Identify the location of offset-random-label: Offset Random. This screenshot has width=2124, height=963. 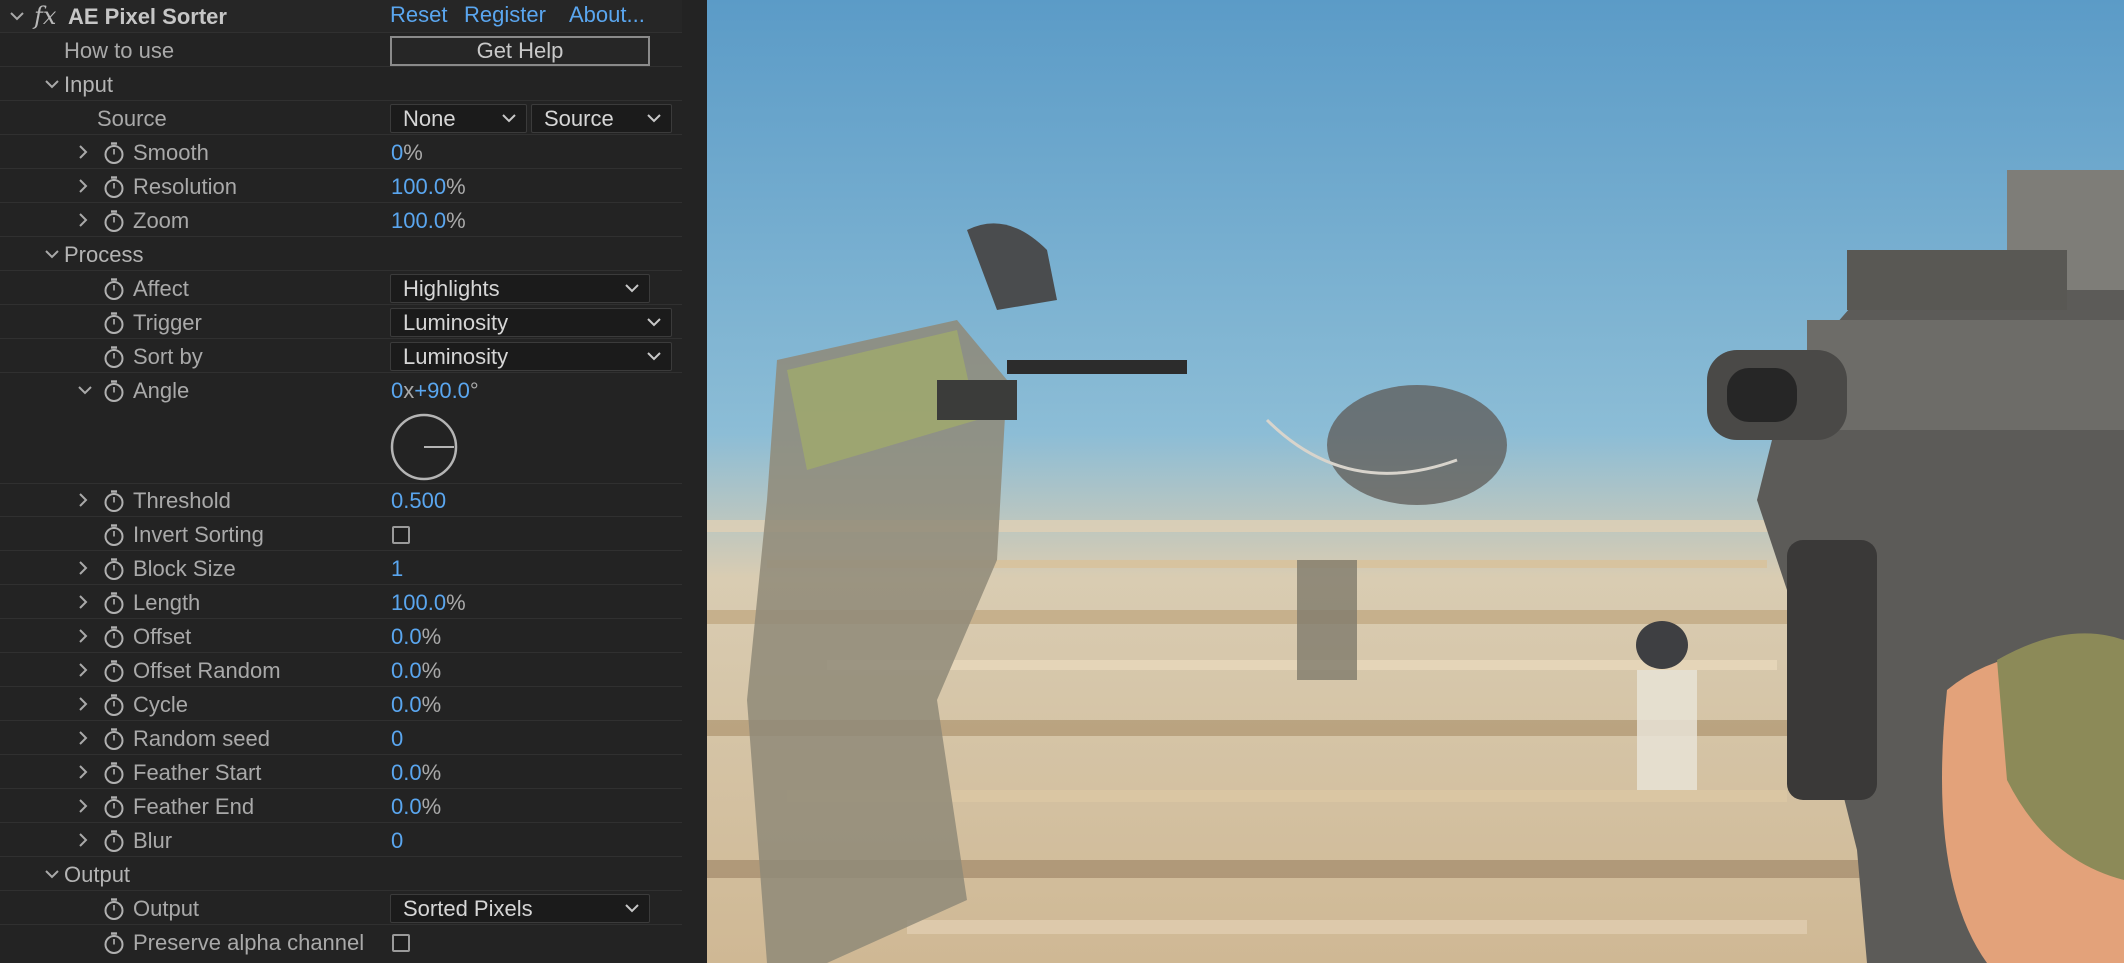
(207, 670).